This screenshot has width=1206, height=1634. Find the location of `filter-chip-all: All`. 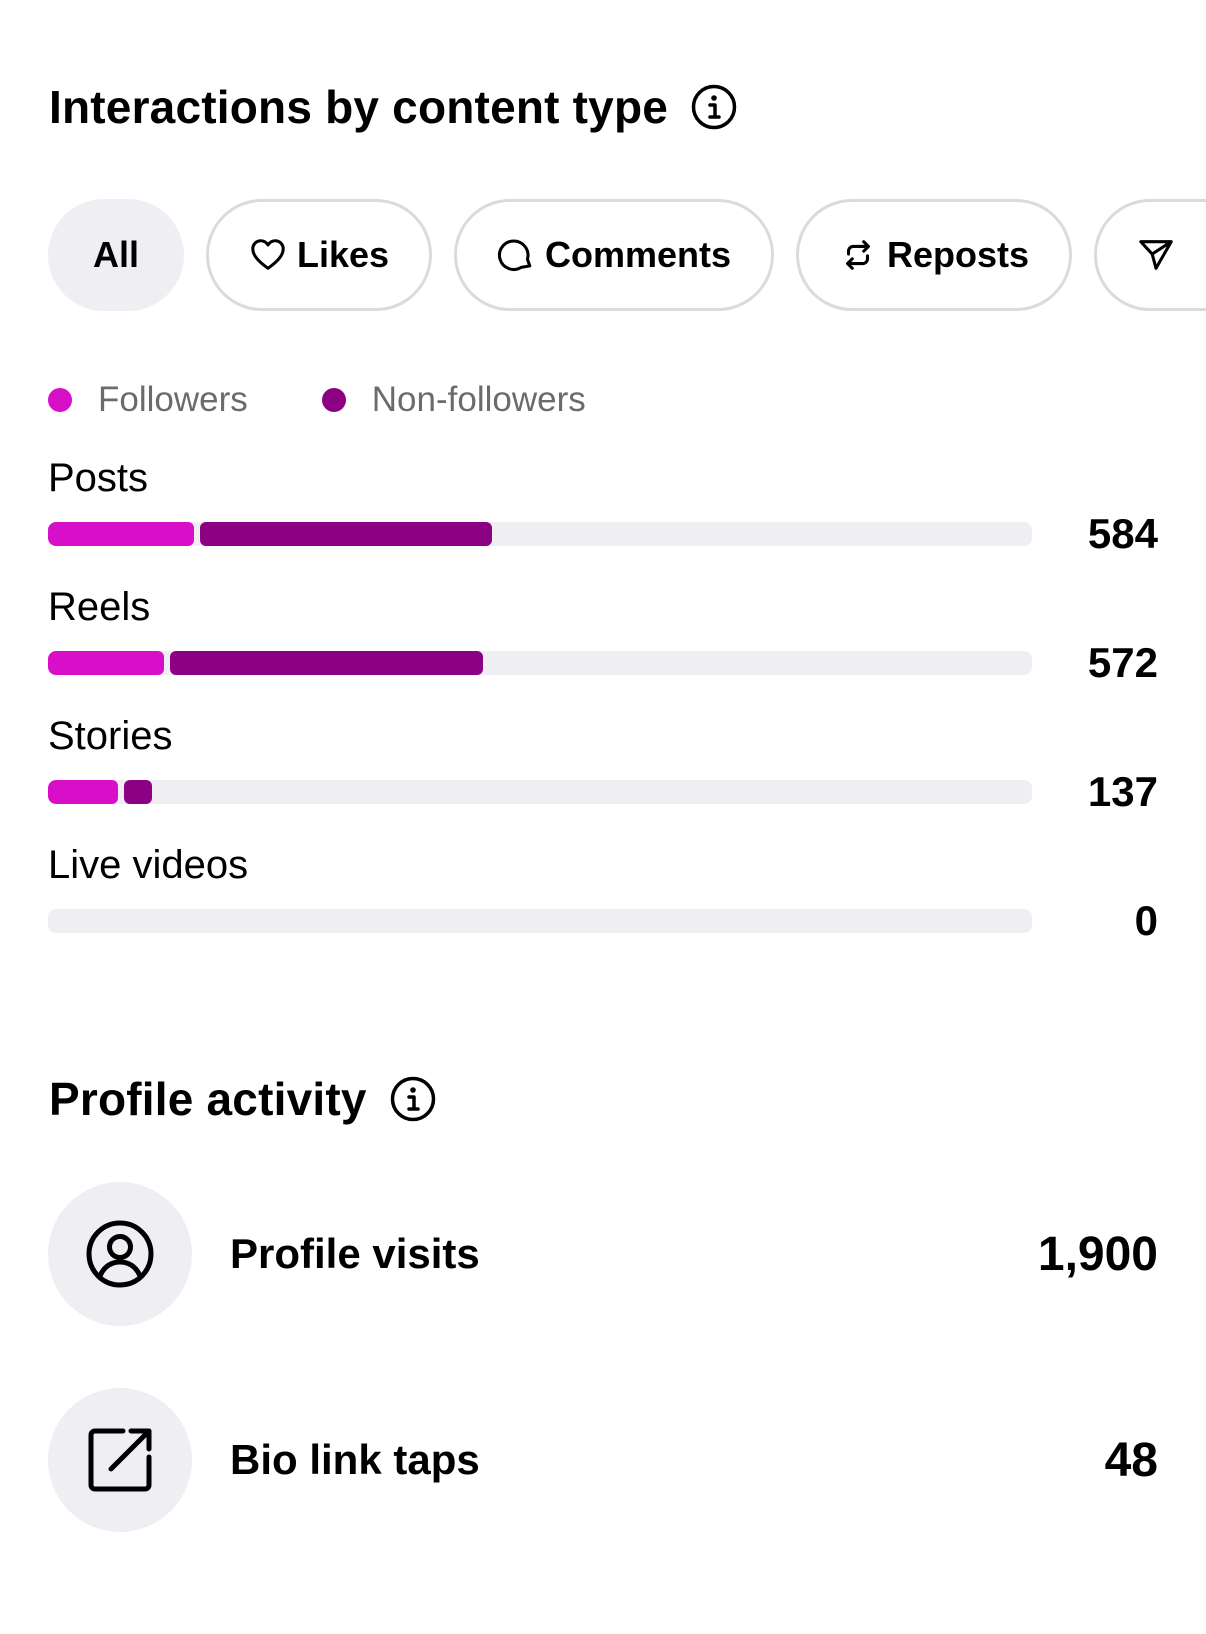

filter-chip-all: All is located at coordinates (116, 255).